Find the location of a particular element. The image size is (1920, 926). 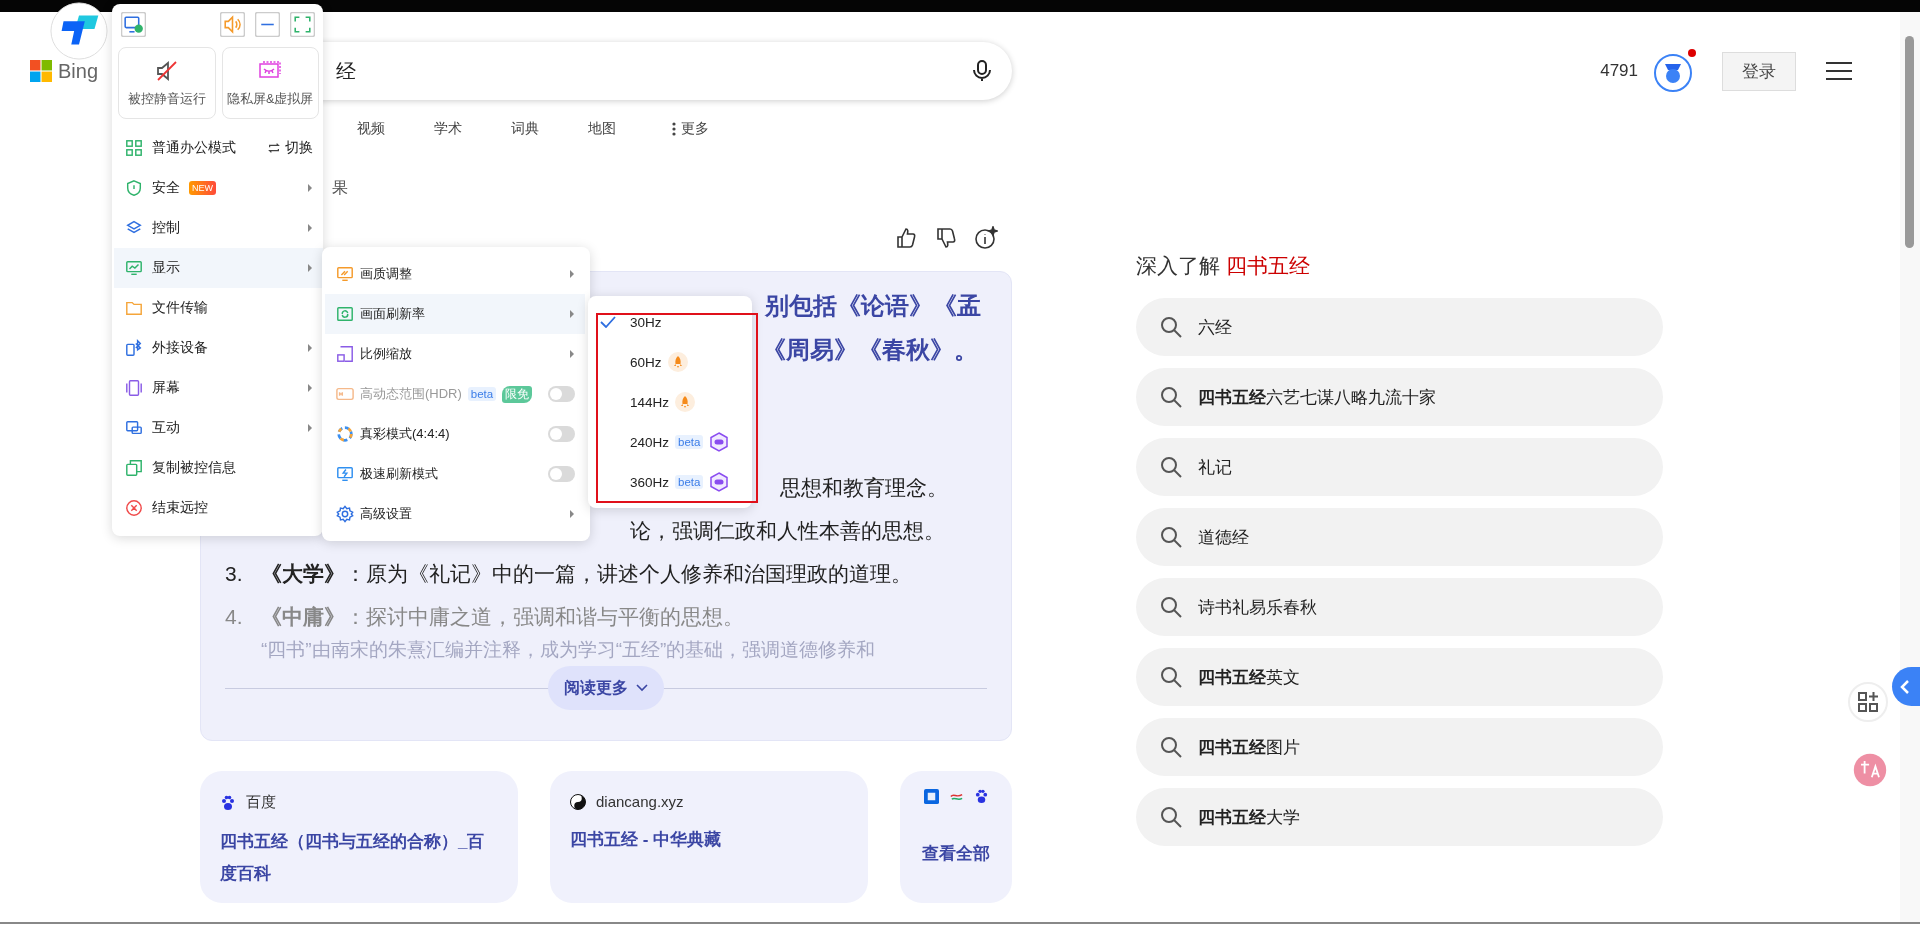

close-circle-icon is located at coordinates (134, 508).